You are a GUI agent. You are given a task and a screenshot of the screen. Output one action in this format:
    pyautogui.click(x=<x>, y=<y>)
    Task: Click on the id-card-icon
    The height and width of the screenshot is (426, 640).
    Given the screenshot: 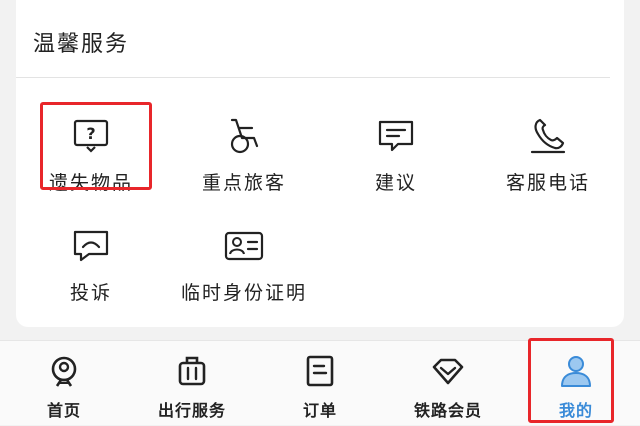 What is the action you would take?
    pyautogui.click(x=244, y=246)
    